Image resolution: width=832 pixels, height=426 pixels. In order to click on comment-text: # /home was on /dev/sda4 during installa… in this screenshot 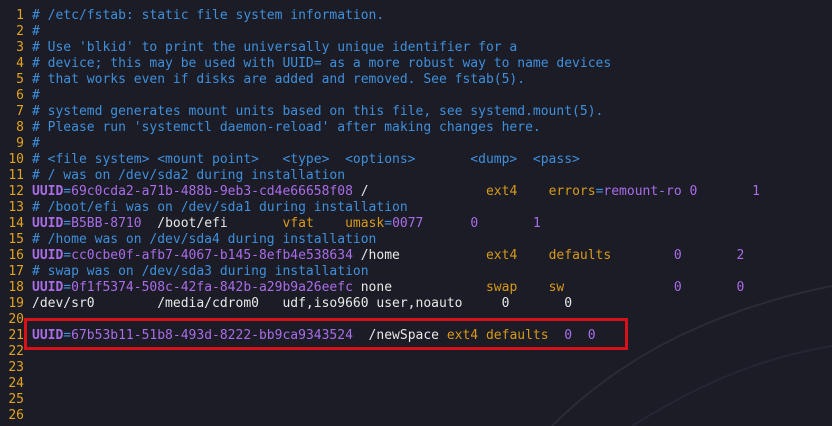, I will do `click(204, 239)`.